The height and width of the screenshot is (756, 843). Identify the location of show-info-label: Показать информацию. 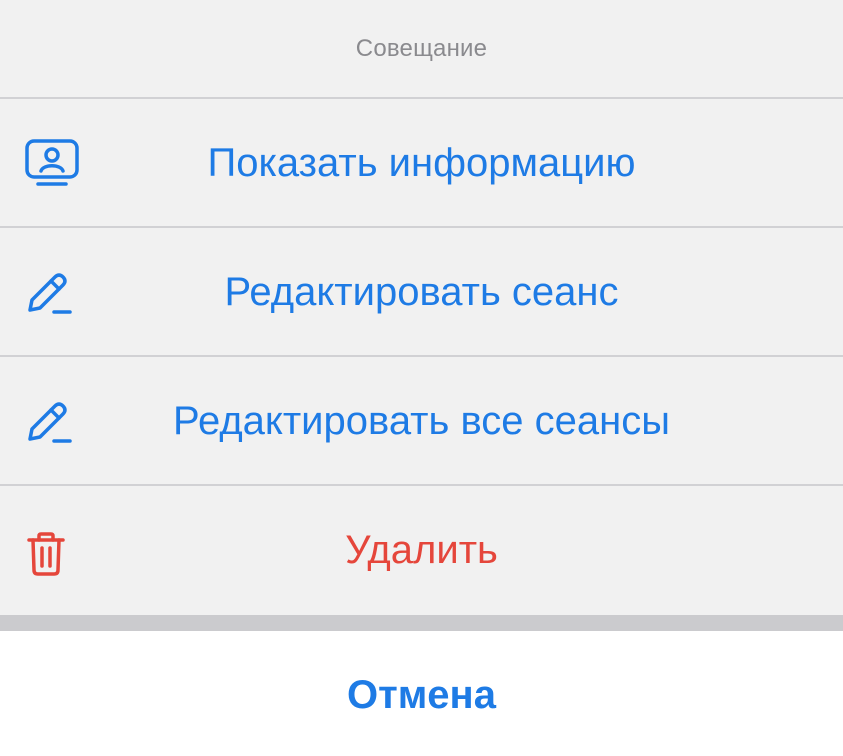
(421, 163).